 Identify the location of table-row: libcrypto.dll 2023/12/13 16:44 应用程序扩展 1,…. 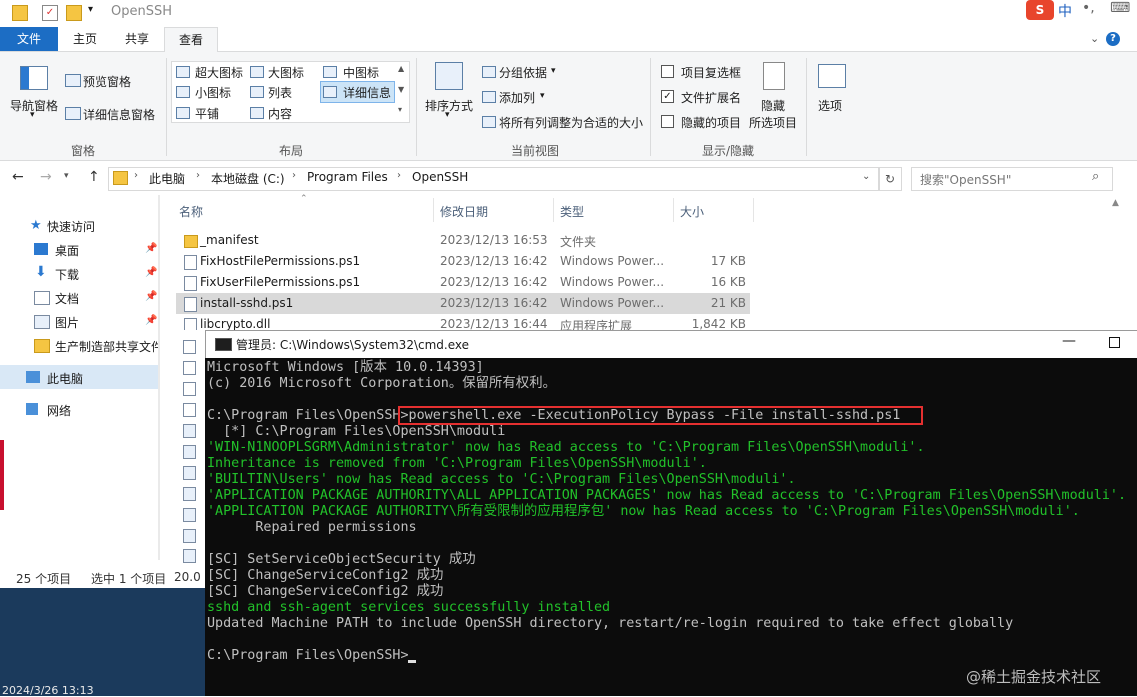
(463, 322).